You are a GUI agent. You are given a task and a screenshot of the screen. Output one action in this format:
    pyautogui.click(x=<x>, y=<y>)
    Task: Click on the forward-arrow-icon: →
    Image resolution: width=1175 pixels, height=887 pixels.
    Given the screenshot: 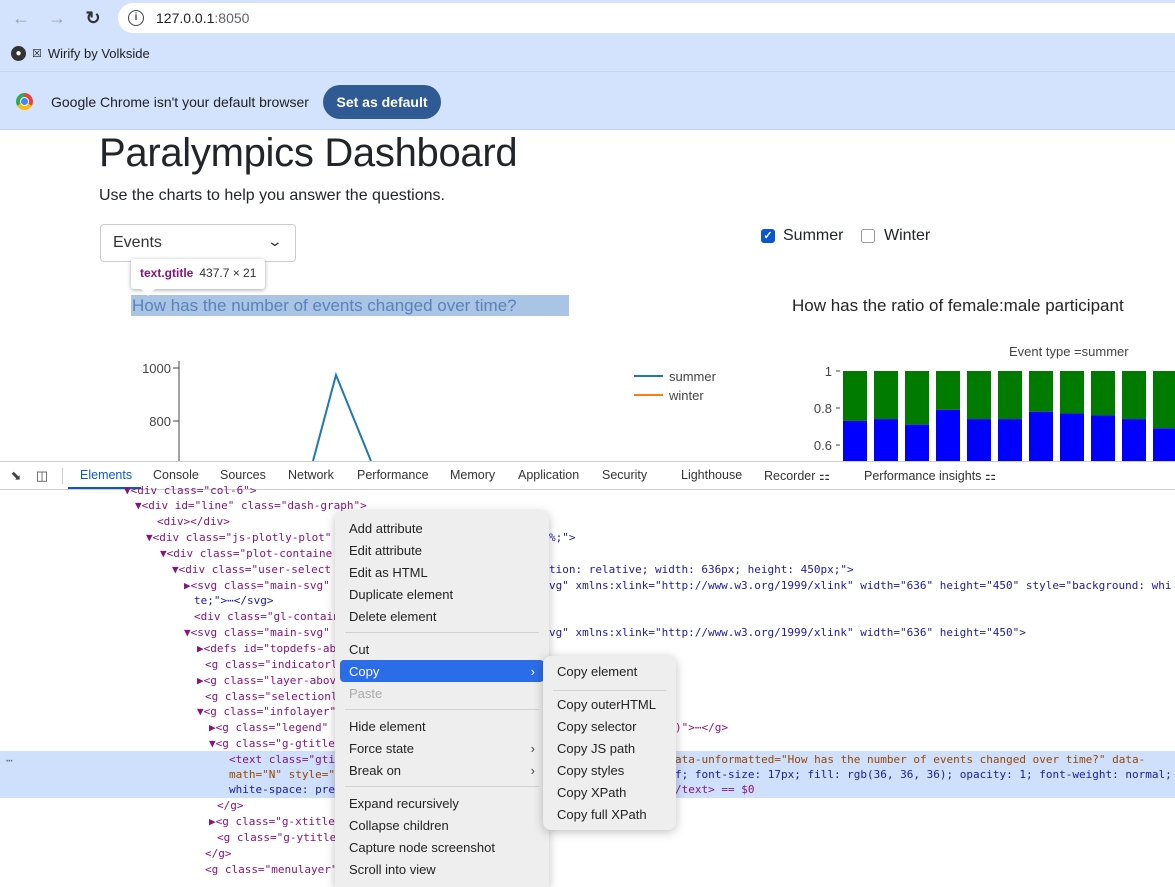 What is the action you would take?
    pyautogui.click(x=57, y=18)
    